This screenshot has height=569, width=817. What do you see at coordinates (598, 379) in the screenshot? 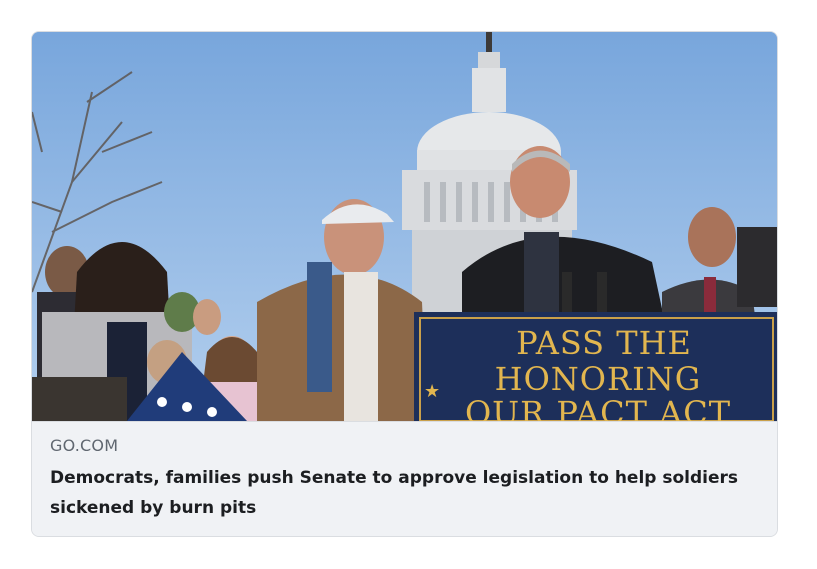
I see `sign-line-2: HONORING` at bounding box center [598, 379].